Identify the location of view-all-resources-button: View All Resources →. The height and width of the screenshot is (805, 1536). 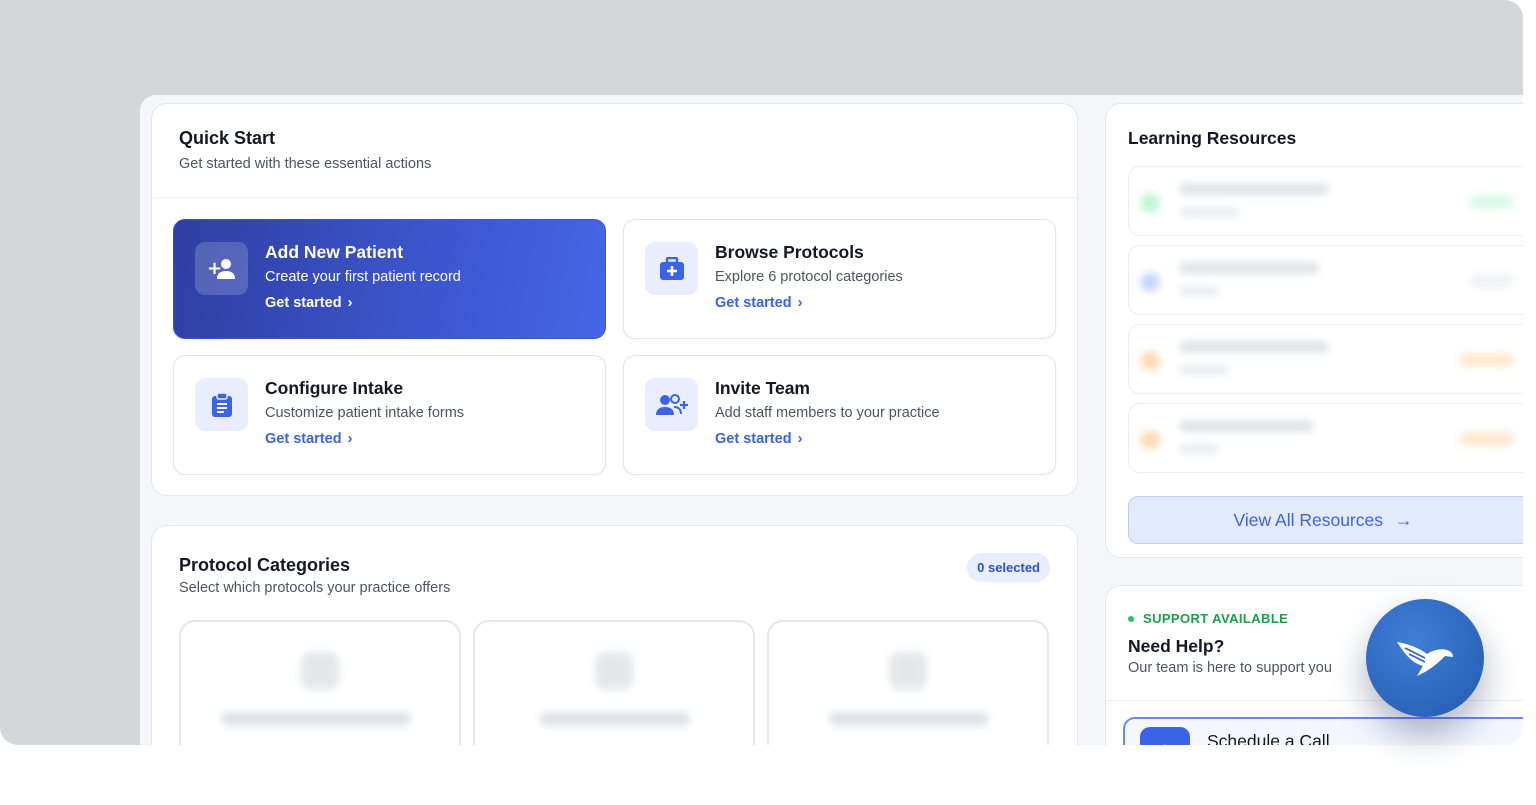
(1325, 520).